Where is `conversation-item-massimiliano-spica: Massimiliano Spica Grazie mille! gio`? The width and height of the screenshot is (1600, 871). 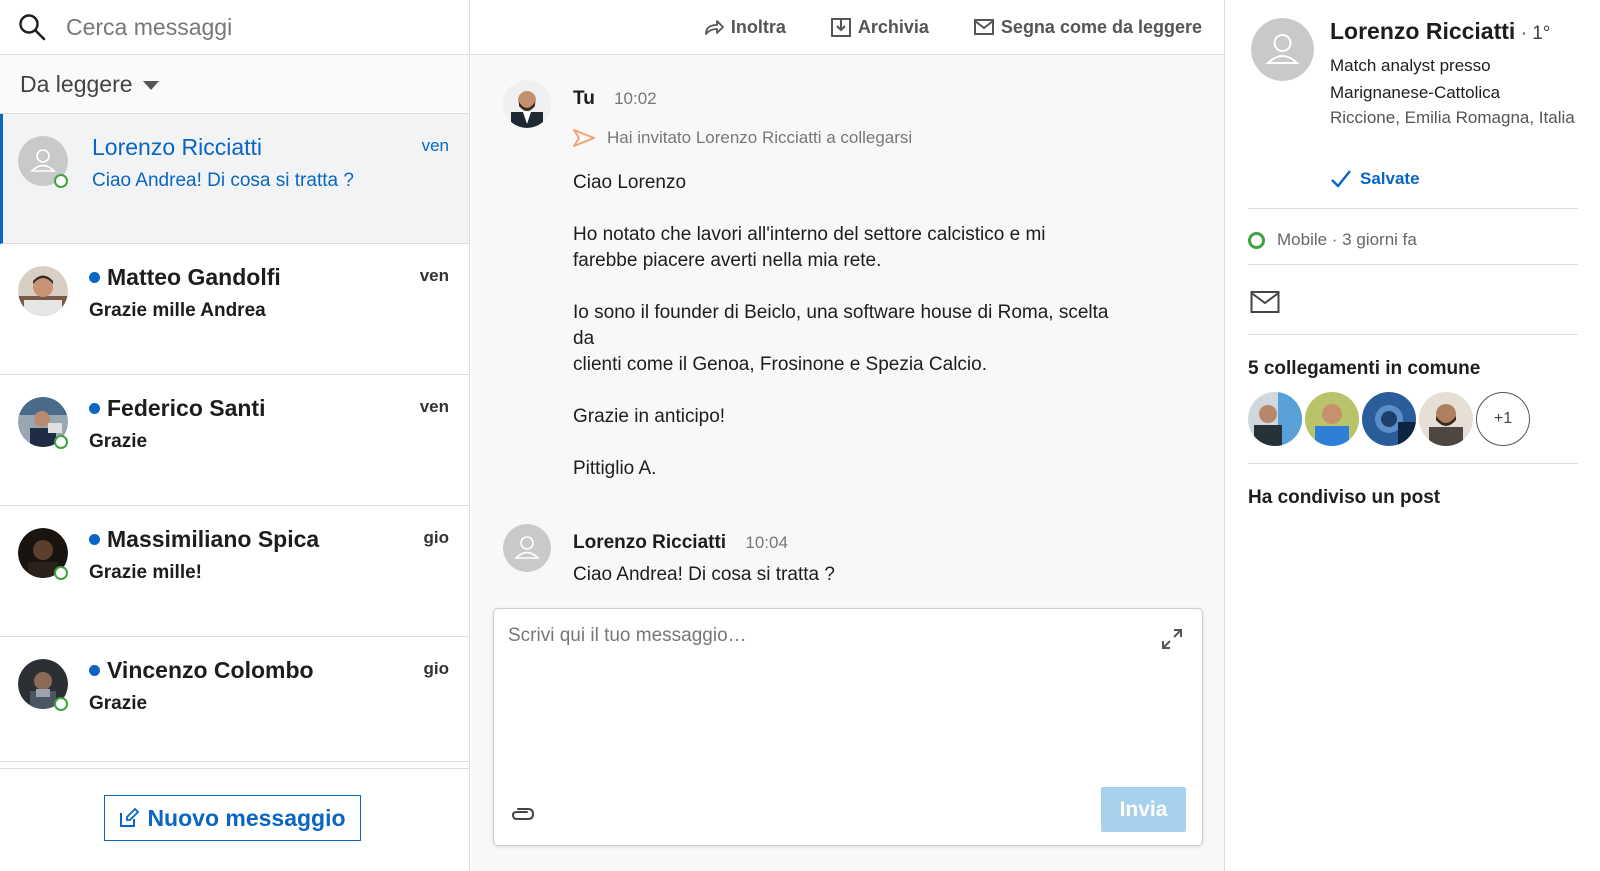 conversation-item-massimiliano-spica: Massimiliano Spica Grazie mille! gio is located at coordinates (234, 571).